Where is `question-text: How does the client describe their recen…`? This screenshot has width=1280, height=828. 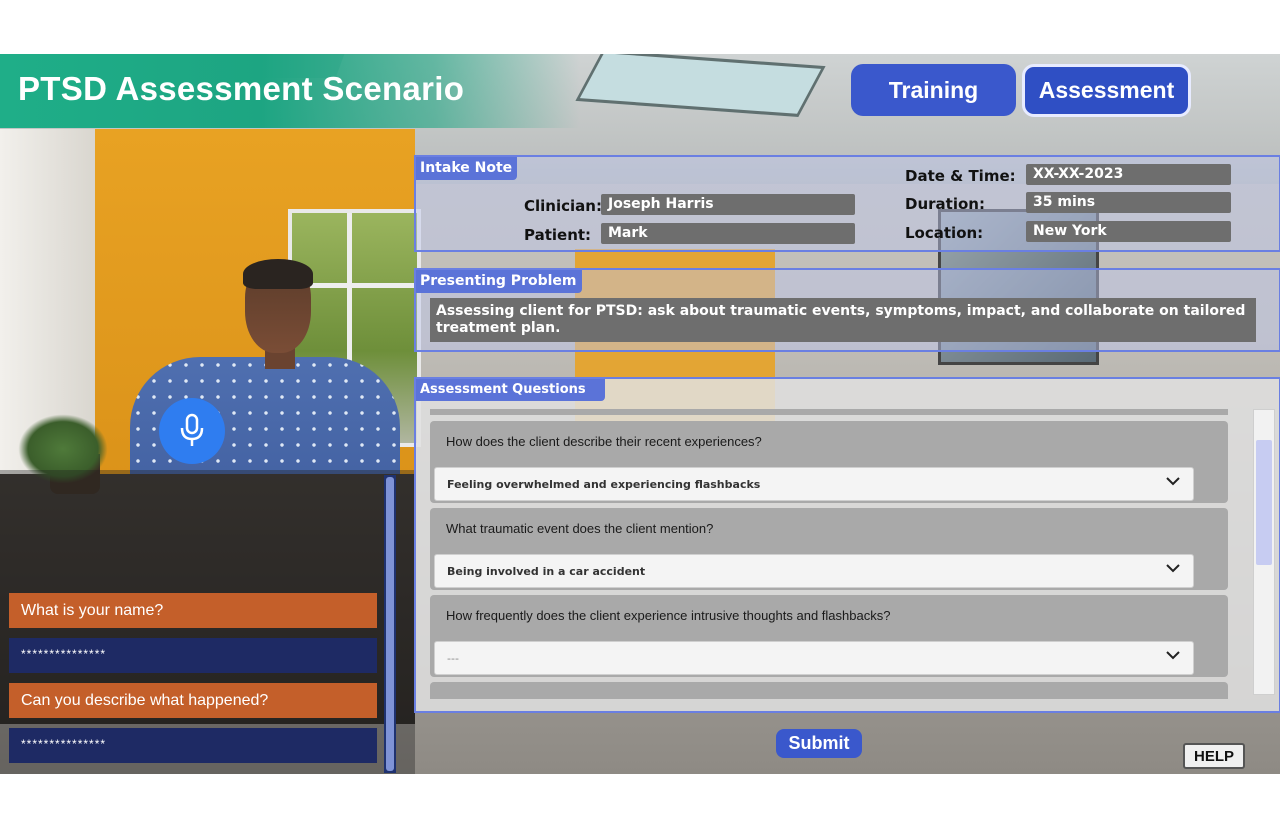
question-text: How does the client describe their recen… is located at coordinates (604, 441).